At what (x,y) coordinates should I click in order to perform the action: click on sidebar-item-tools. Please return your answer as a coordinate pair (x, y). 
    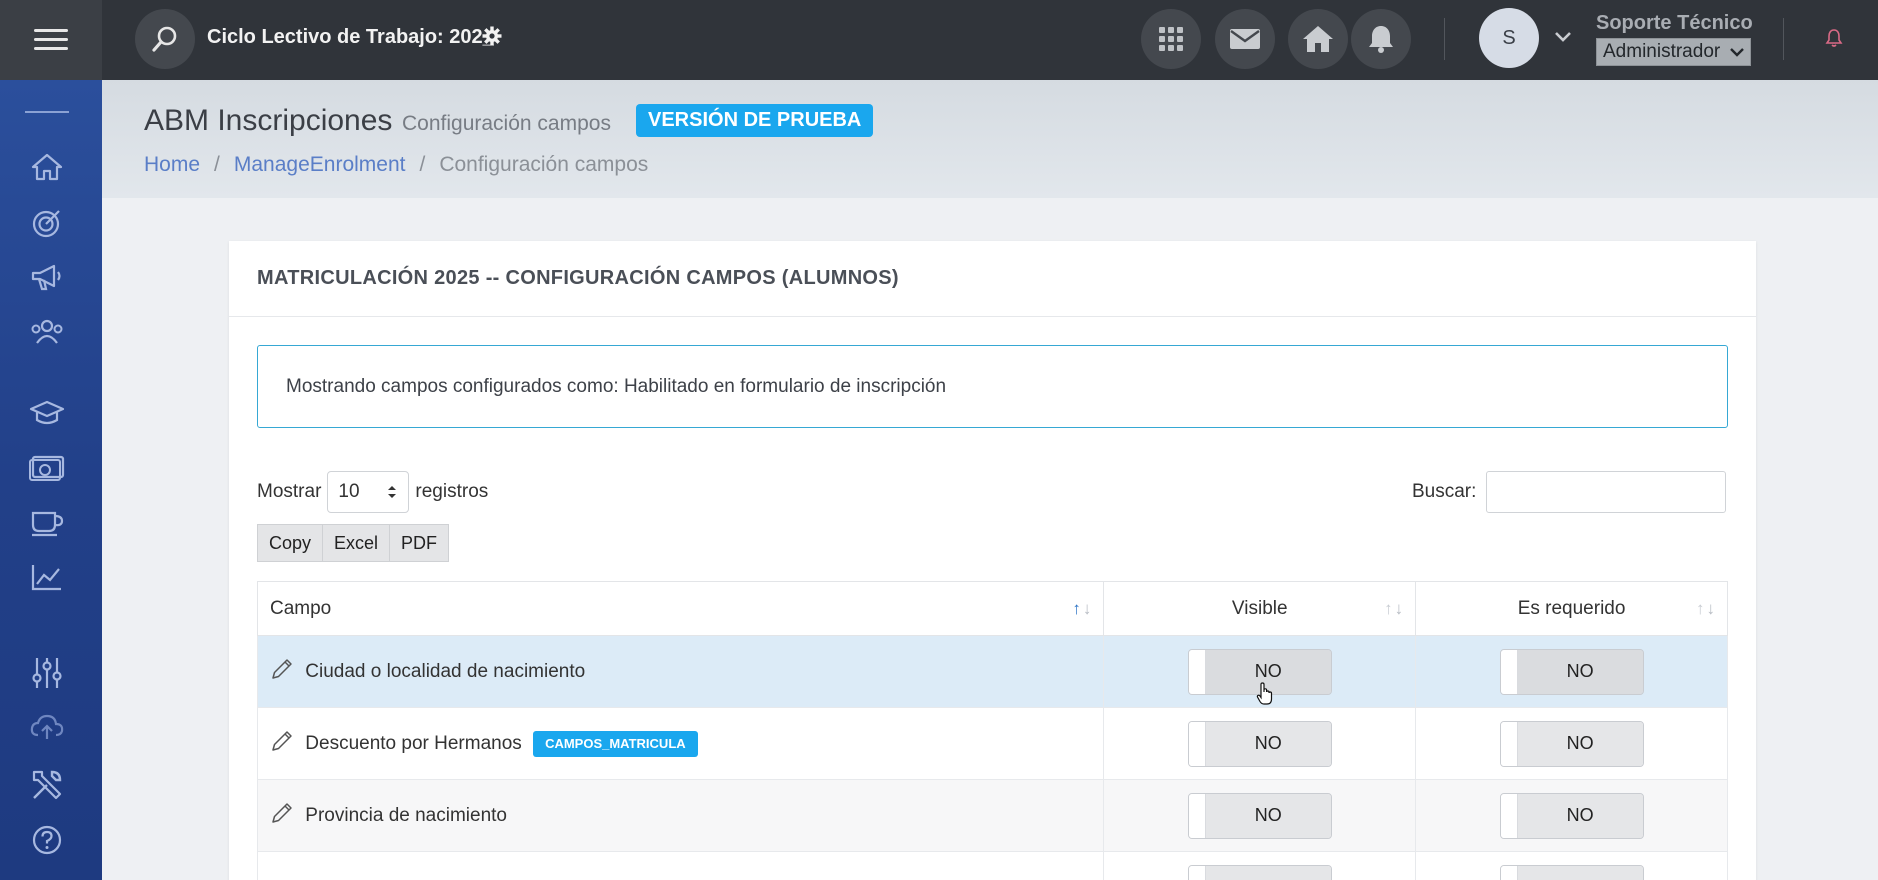
    Looking at the image, I should click on (47, 785).